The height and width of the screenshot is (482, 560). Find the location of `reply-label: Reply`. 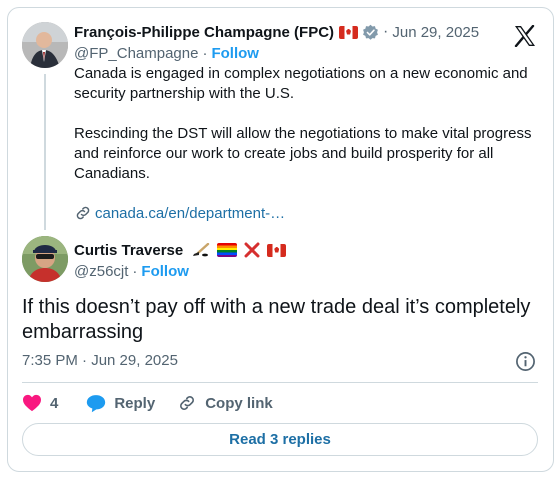

reply-label: Reply is located at coordinates (135, 403).